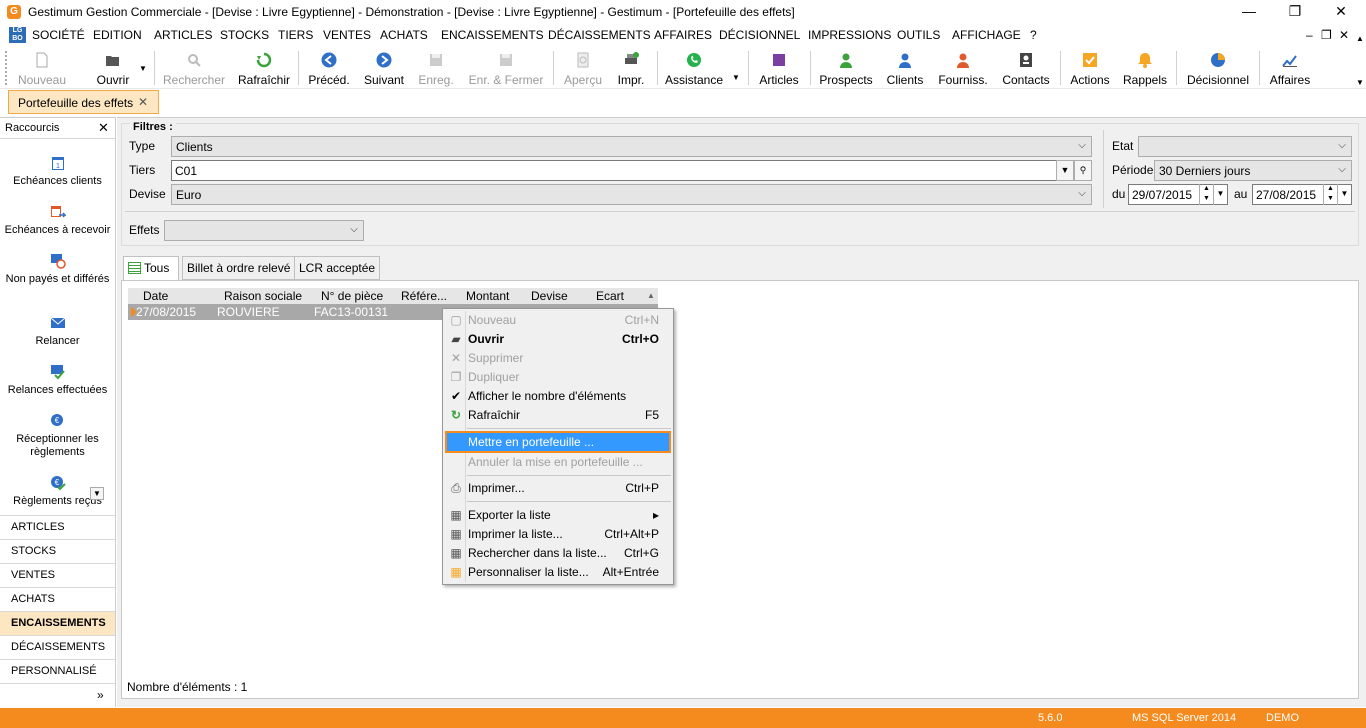 The width and height of the screenshot is (1366, 728). What do you see at coordinates (905, 68) in the screenshot?
I see `clients-button: Clients` at bounding box center [905, 68].